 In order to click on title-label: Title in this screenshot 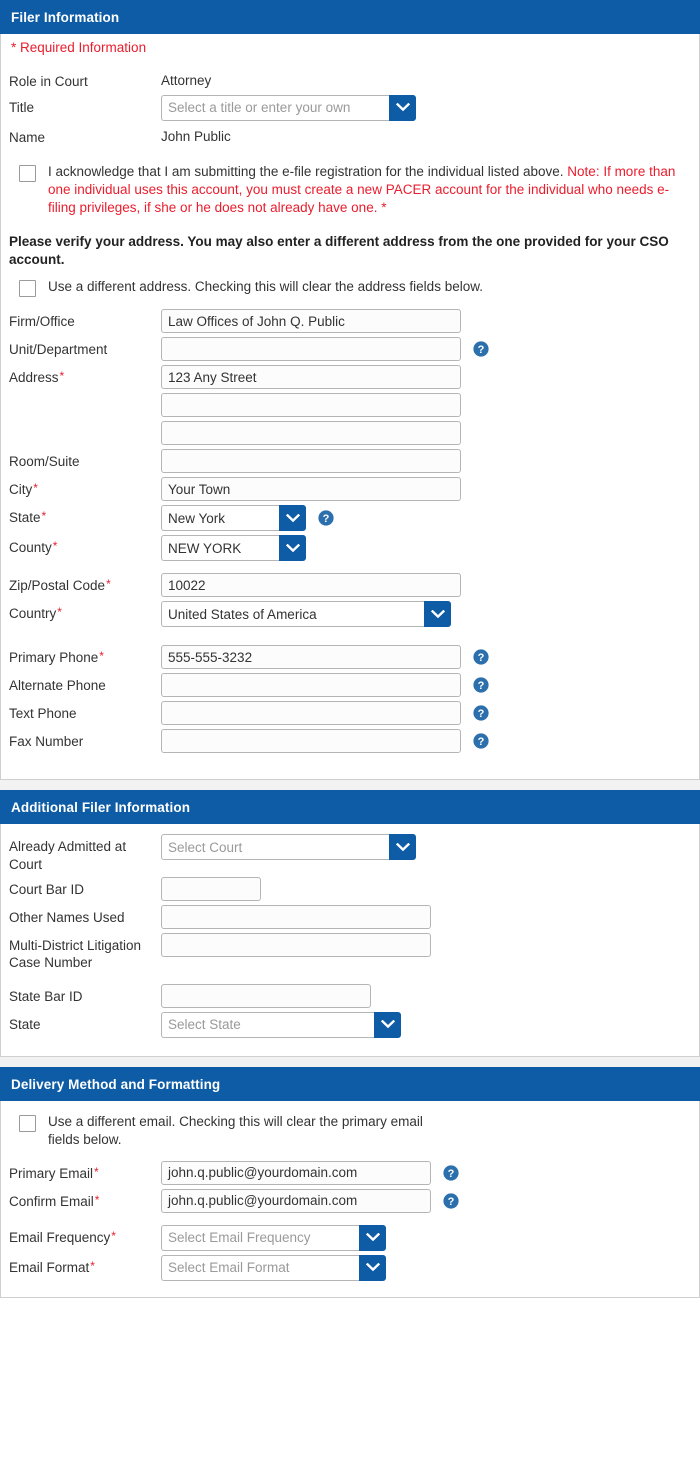, I will do `click(22, 107)`.